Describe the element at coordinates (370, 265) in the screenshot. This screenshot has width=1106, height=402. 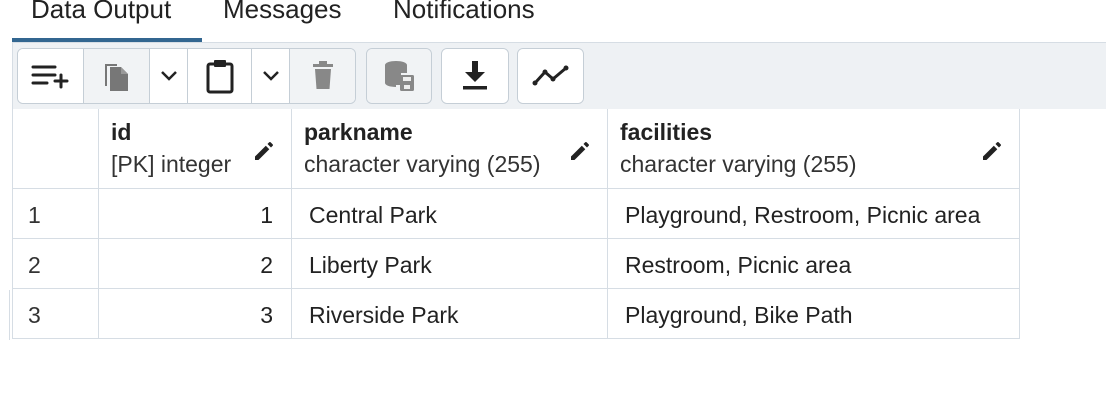
I see `cell-value: Liberty Park` at that location.